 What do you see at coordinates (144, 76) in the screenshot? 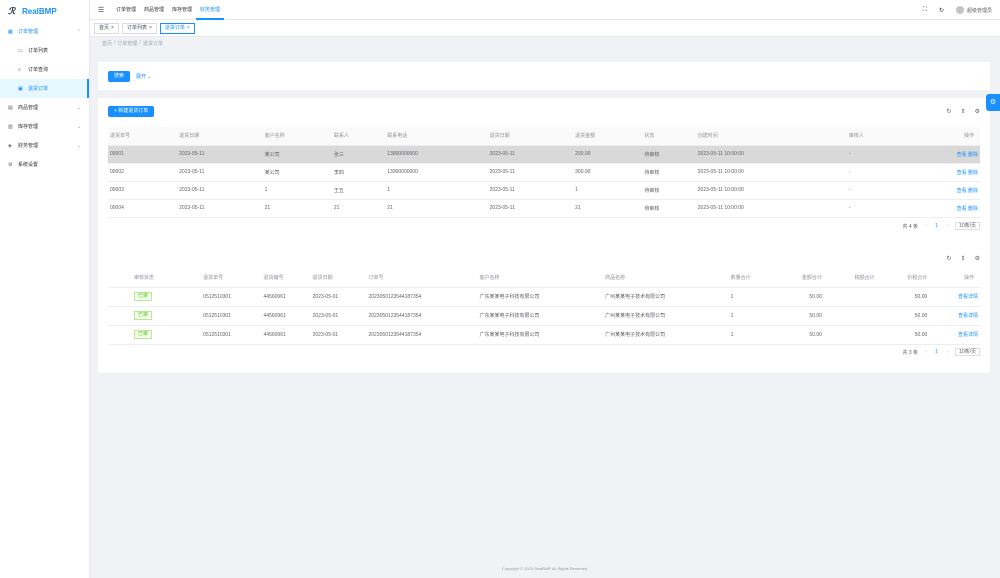
I see `expand-toggle: 展开 ⌄` at bounding box center [144, 76].